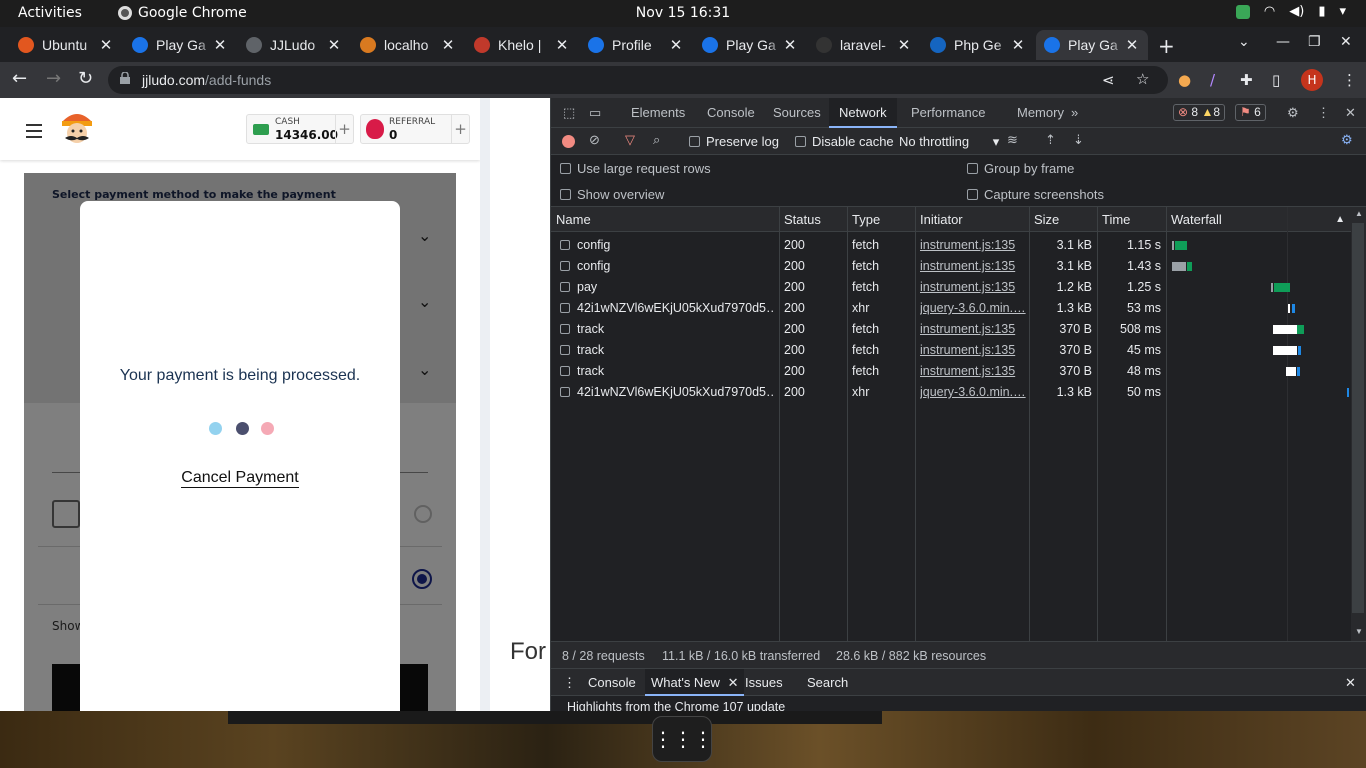 This screenshot has width=1366, height=768. What do you see at coordinates (1347, 140) in the screenshot?
I see `network-settings-icon: ⚙` at bounding box center [1347, 140].